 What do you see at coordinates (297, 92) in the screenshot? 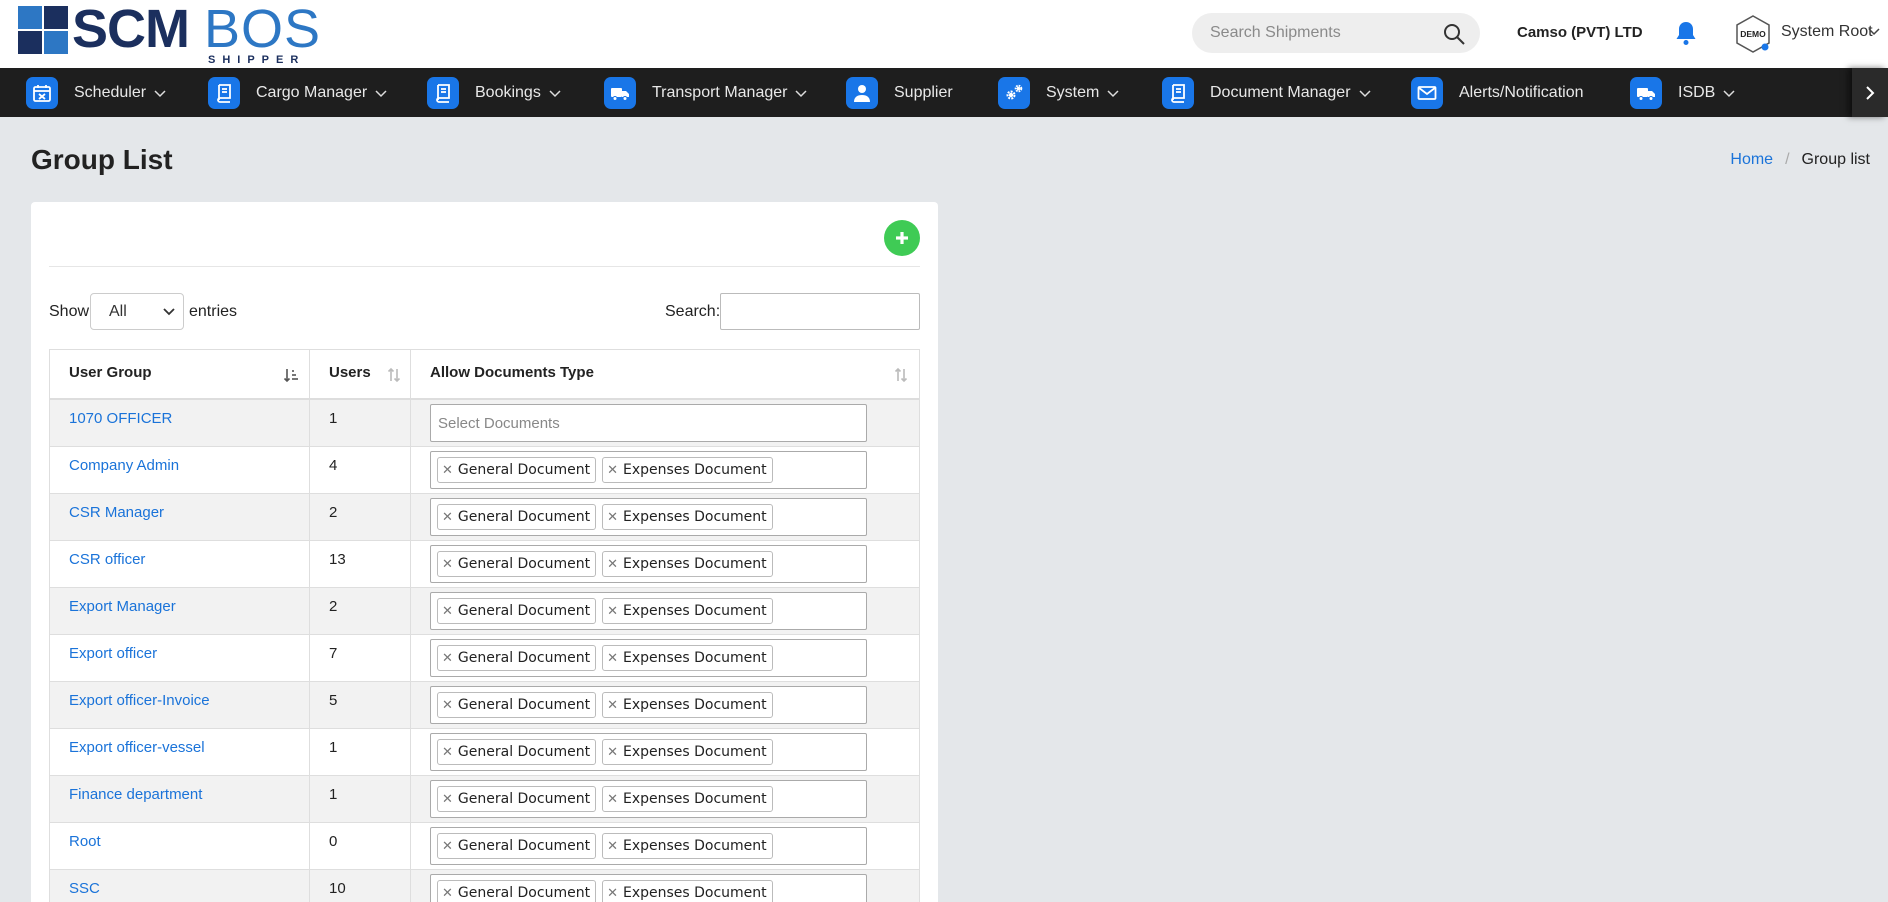
I see `nav-cargo-manager: Cargo Manager` at bounding box center [297, 92].